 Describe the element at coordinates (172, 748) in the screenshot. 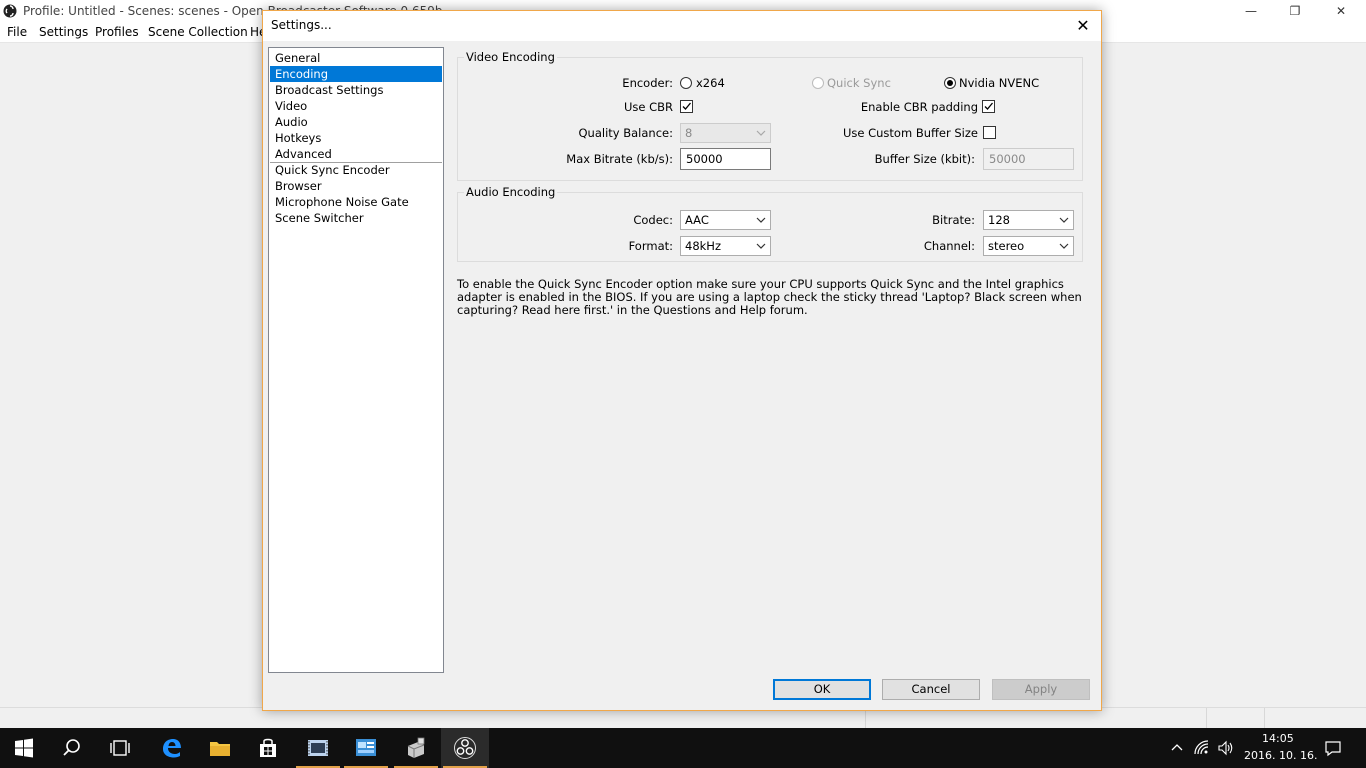

I see `edge-icon` at that location.